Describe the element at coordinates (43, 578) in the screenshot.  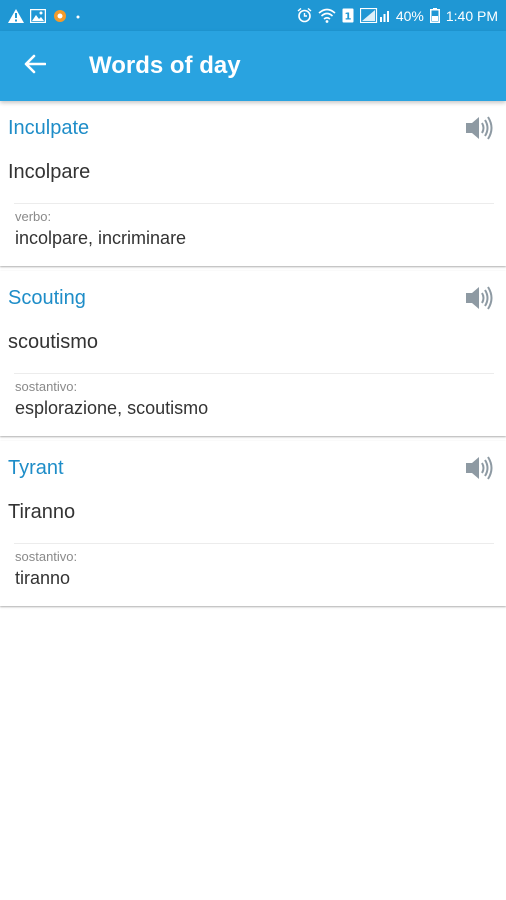
I see `word-meanings: tiranno` at that location.